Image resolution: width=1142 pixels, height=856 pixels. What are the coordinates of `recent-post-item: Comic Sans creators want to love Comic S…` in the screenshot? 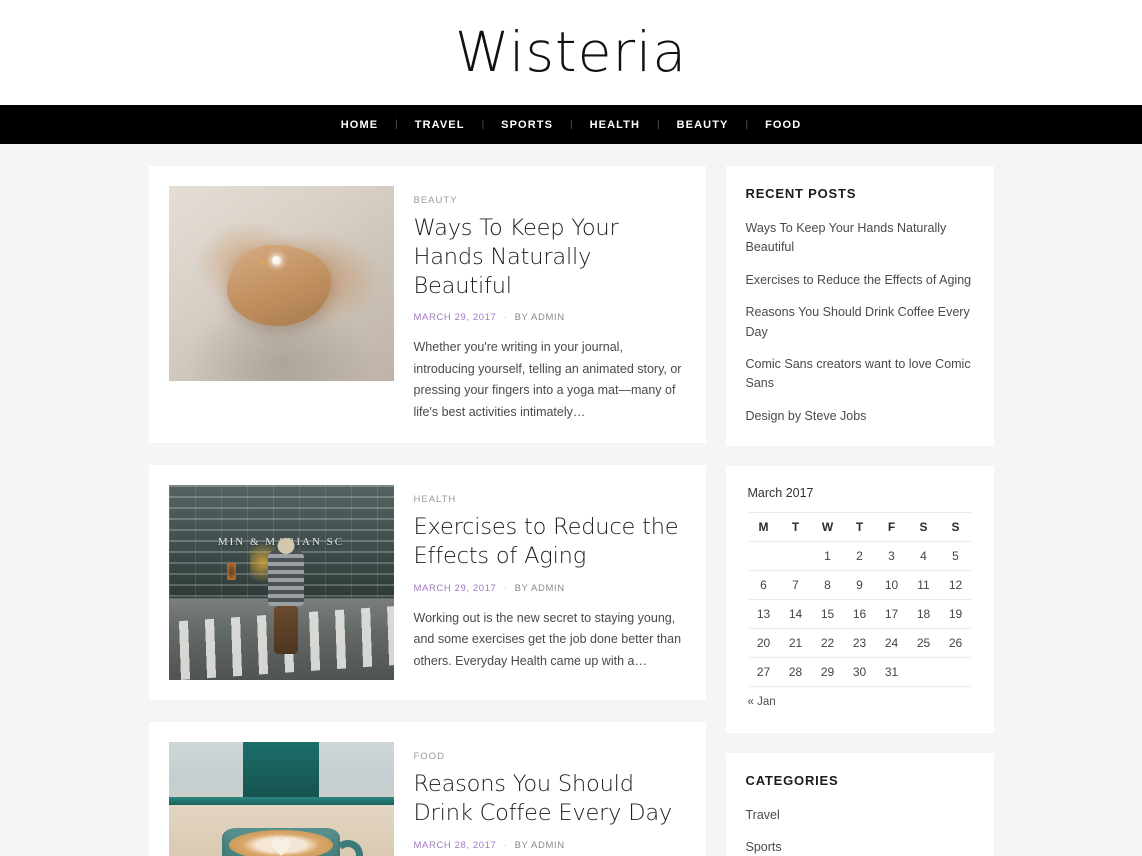 It's located at (860, 374).